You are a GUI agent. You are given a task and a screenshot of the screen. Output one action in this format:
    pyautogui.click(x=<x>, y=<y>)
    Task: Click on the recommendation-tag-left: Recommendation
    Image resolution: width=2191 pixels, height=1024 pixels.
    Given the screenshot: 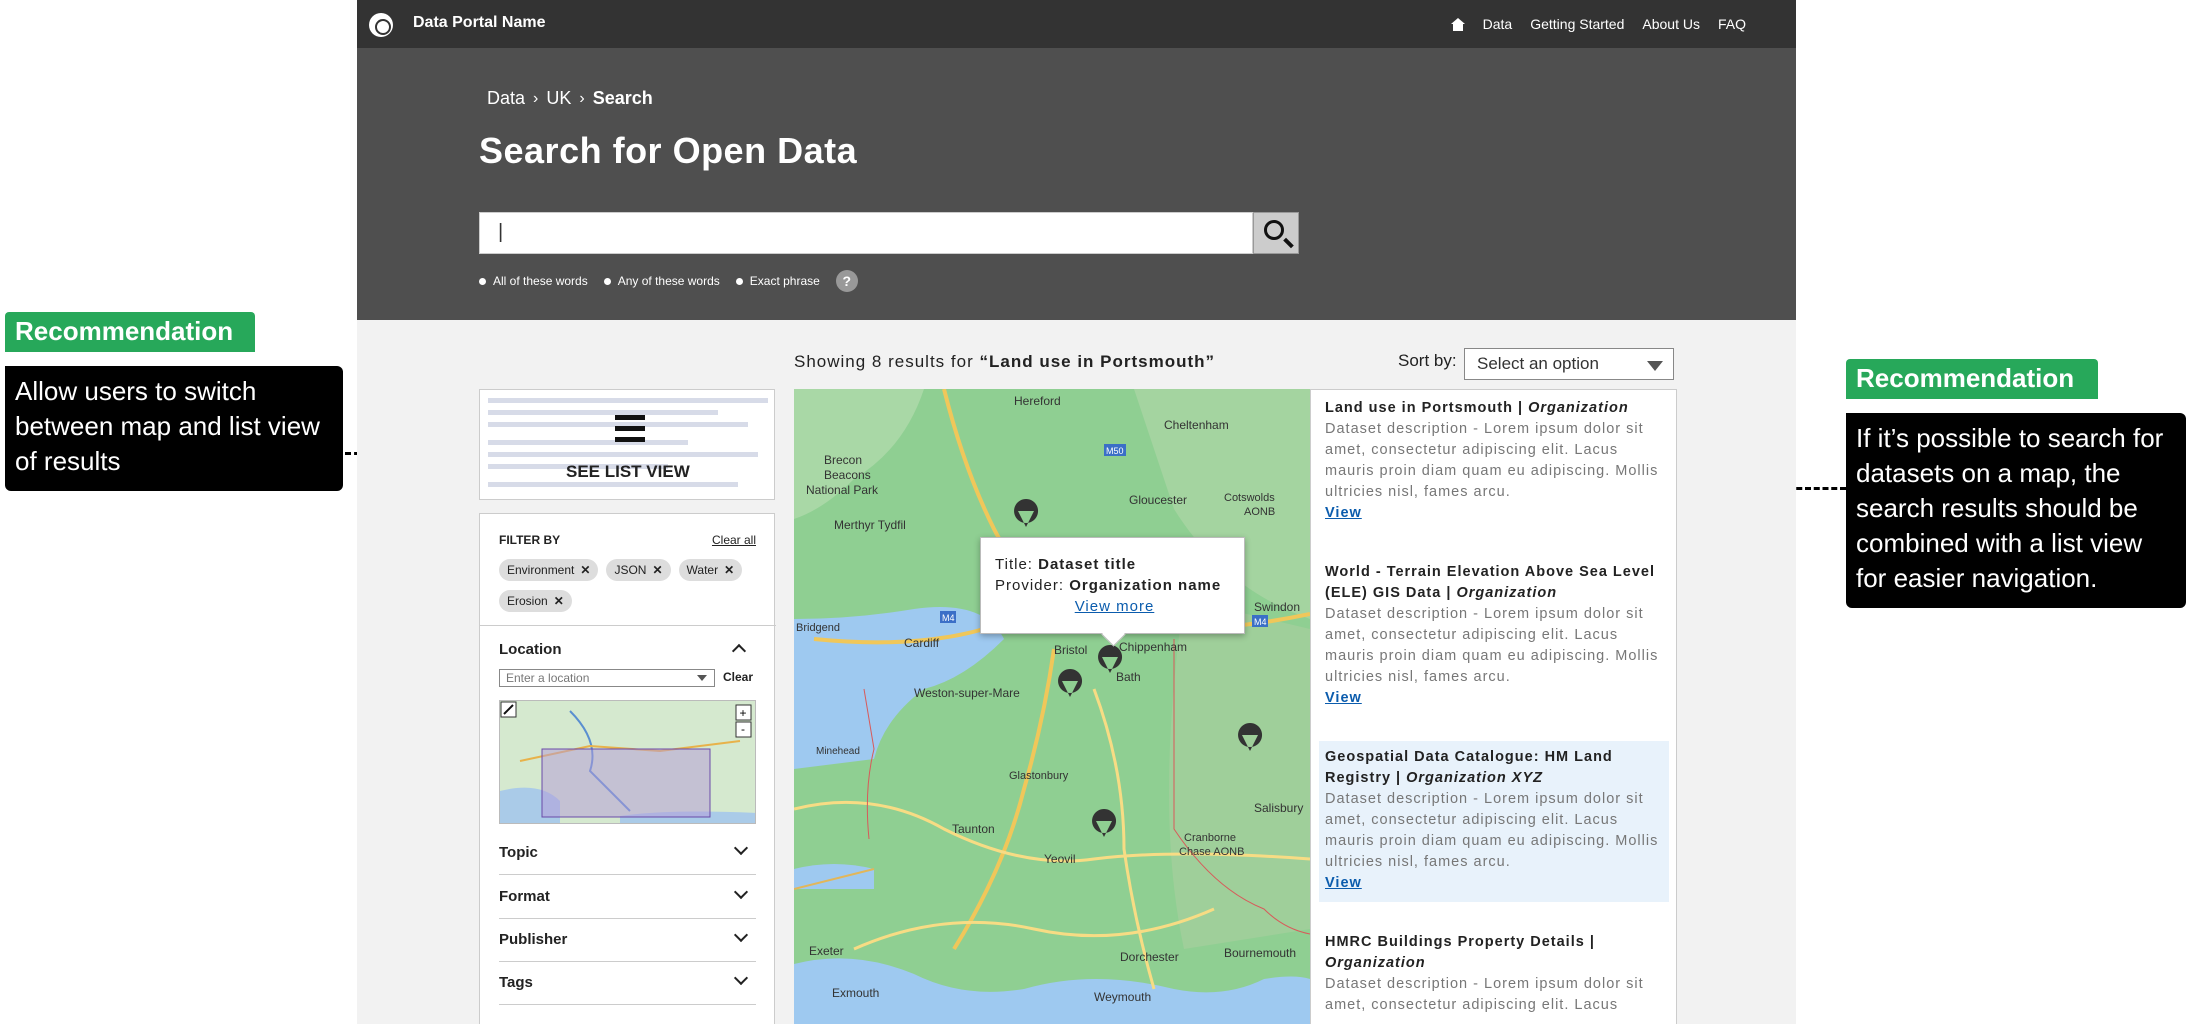 What is the action you would take?
    pyautogui.click(x=130, y=332)
    